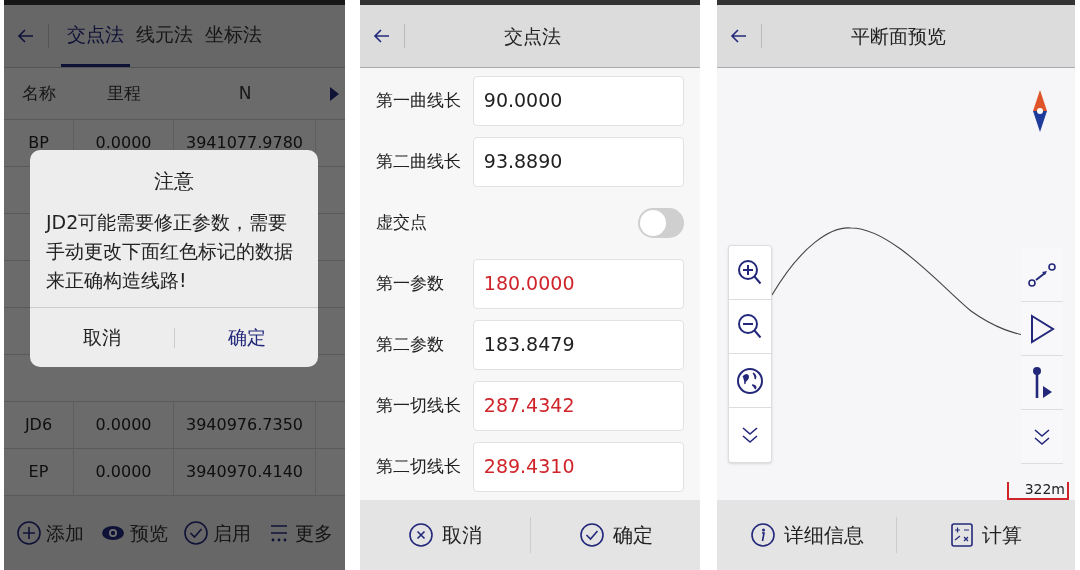  I want to click on field-label: 第二参数, so click(410, 344).